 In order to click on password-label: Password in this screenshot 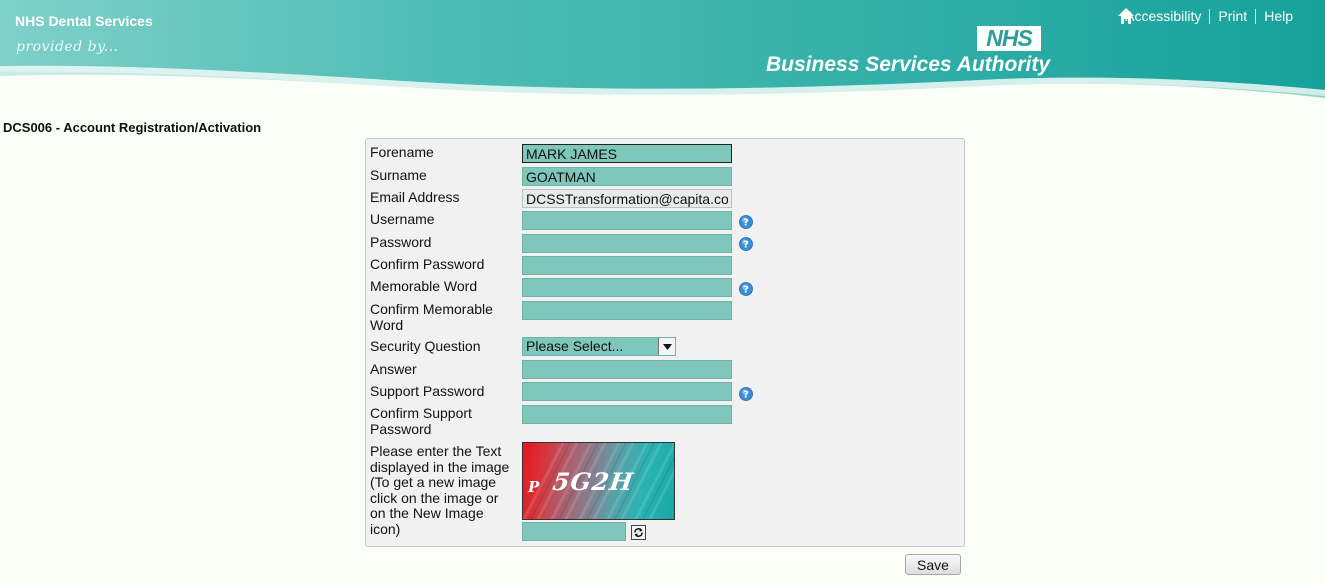, I will do `click(401, 242)`.